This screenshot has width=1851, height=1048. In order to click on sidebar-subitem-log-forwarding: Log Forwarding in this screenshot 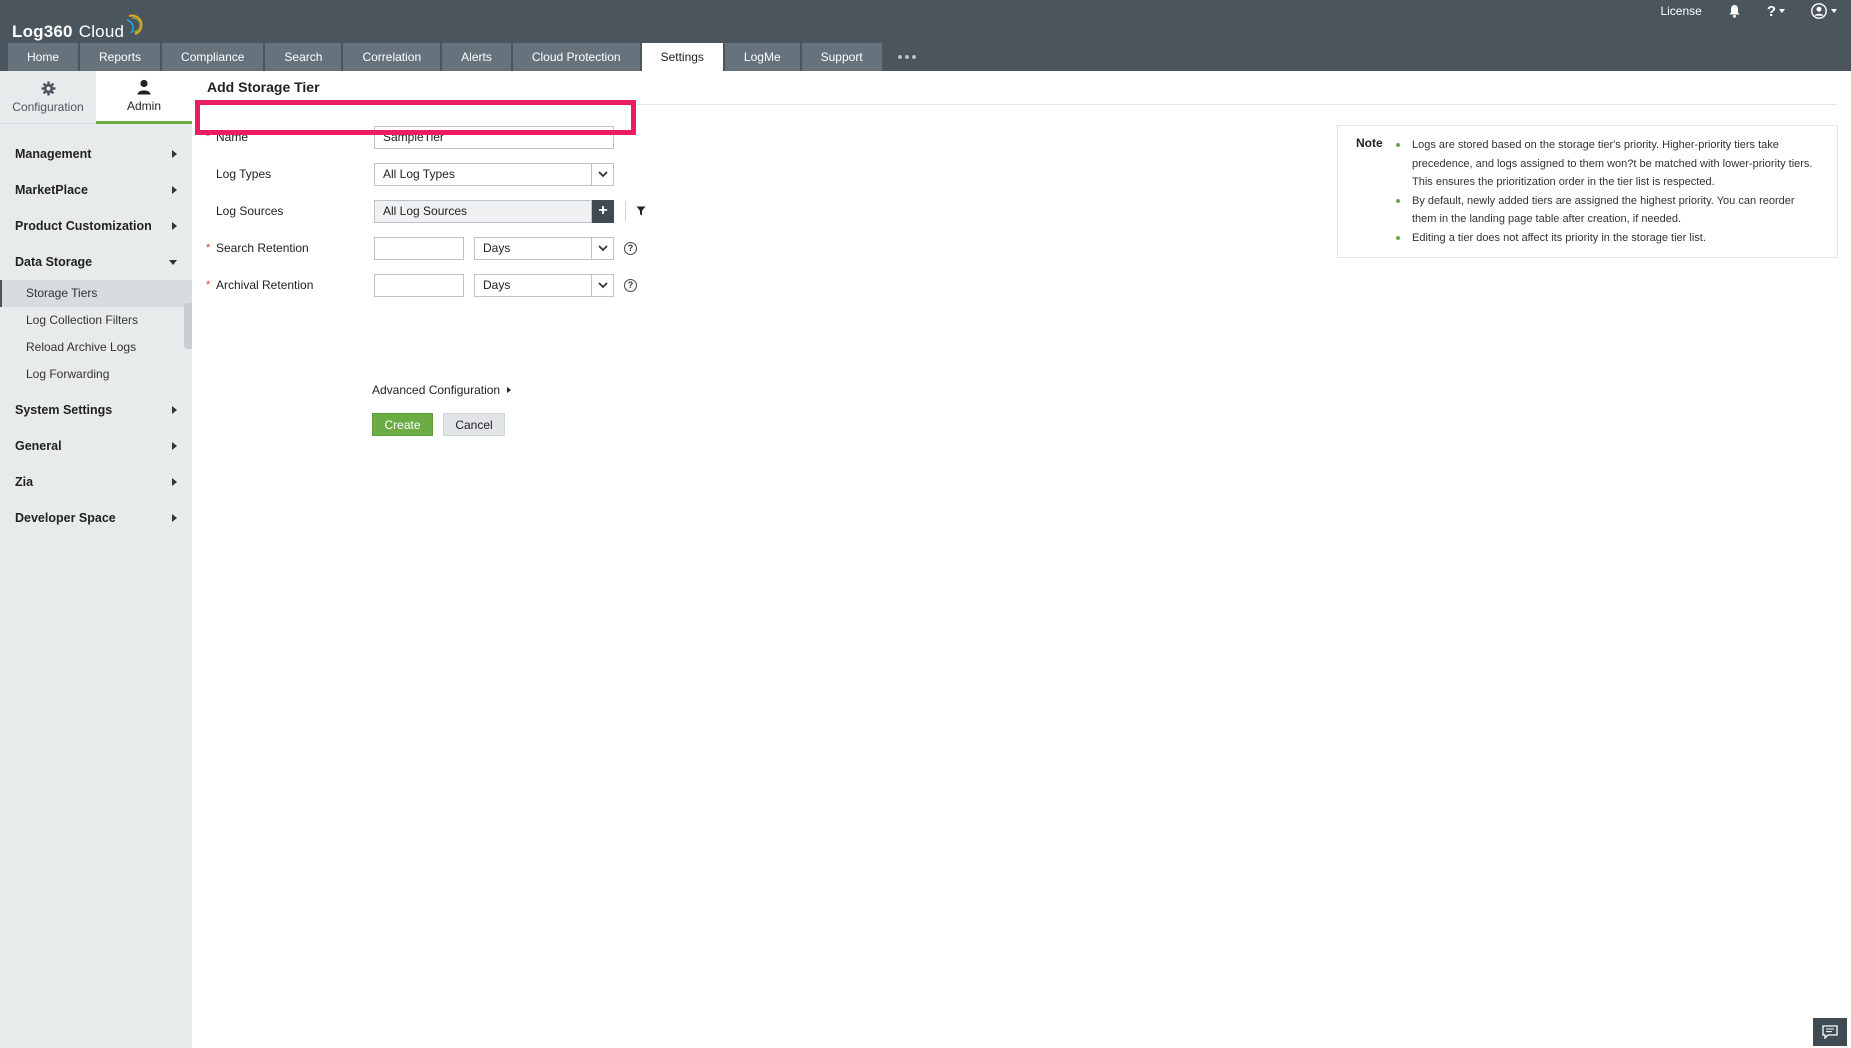, I will do `click(96, 374)`.